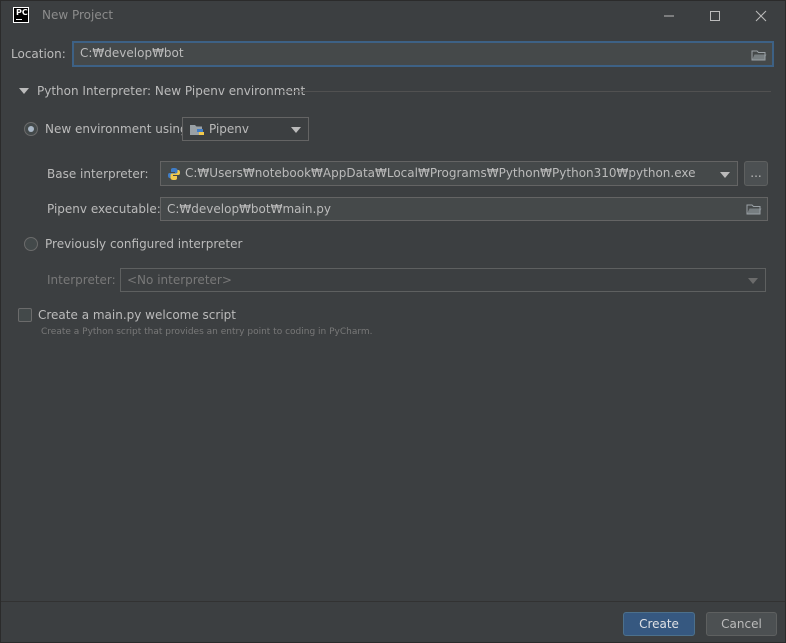 Image resolution: width=786 pixels, height=643 pixels. I want to click on pipenv-executable-value: C:₩develop₩bot₩main.py, so click(249, 209).